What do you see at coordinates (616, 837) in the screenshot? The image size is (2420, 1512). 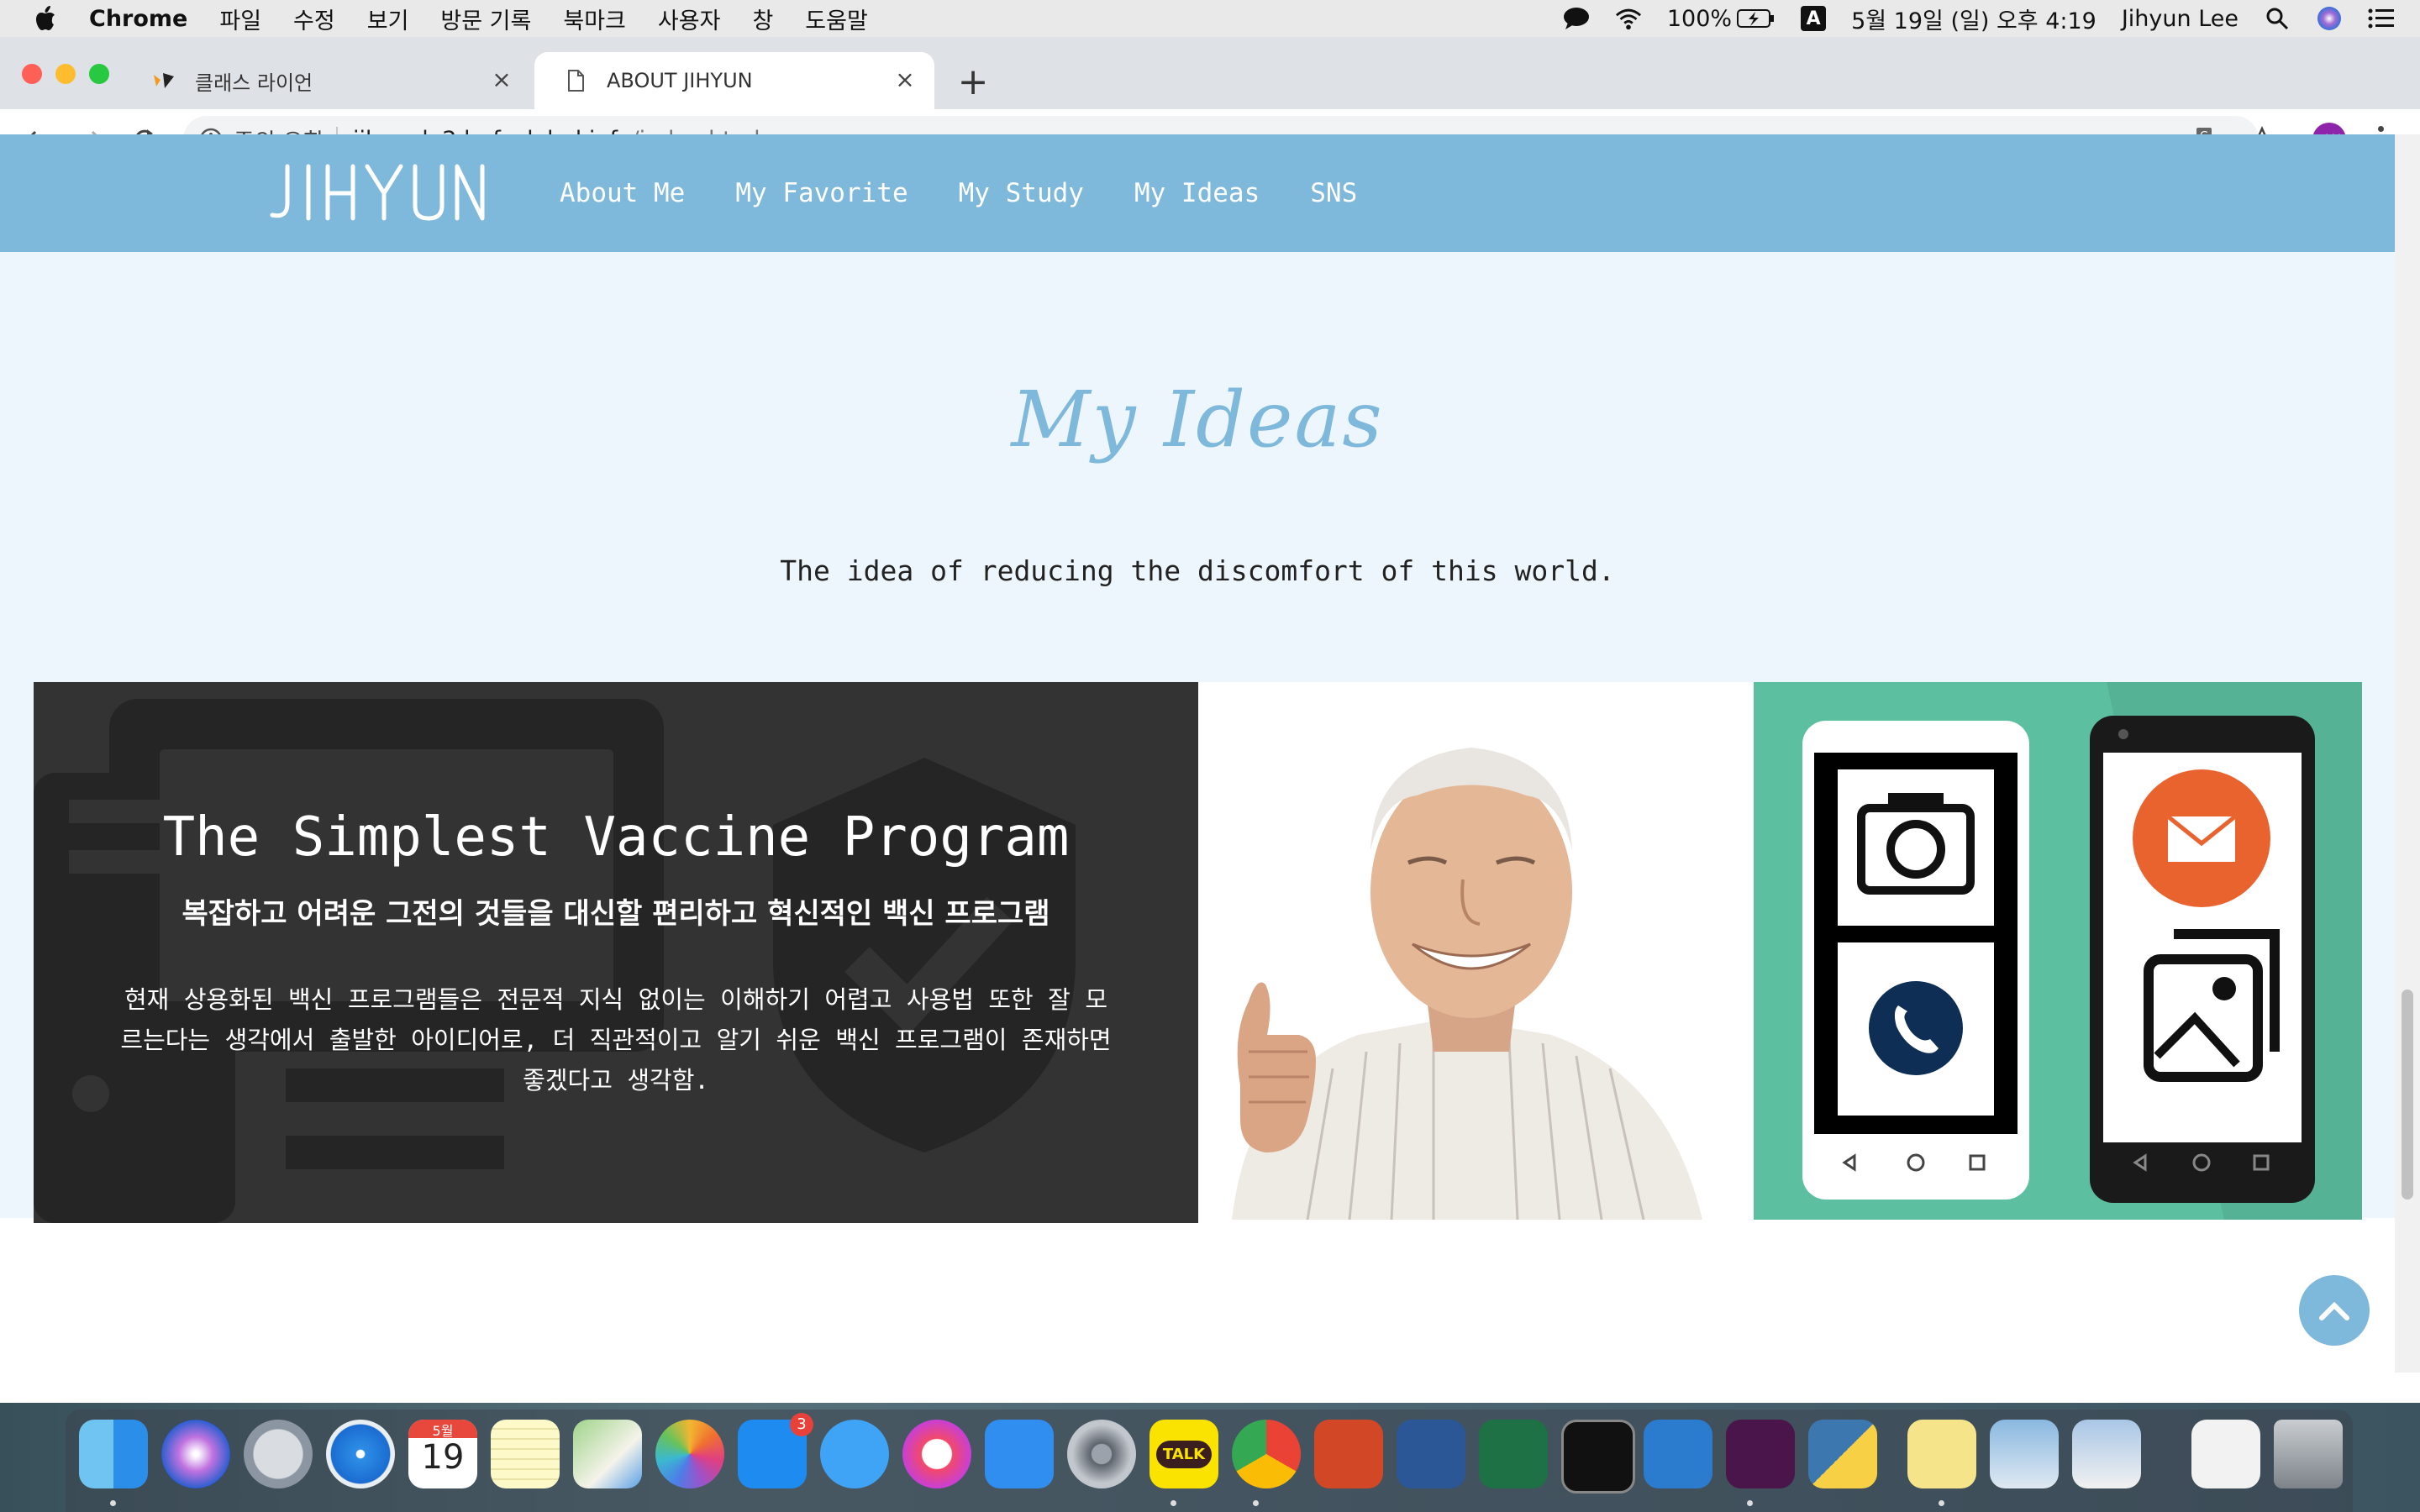 I see `idea-card-title: The Simplest Vaccine Program` at bounding box center [616, 837].